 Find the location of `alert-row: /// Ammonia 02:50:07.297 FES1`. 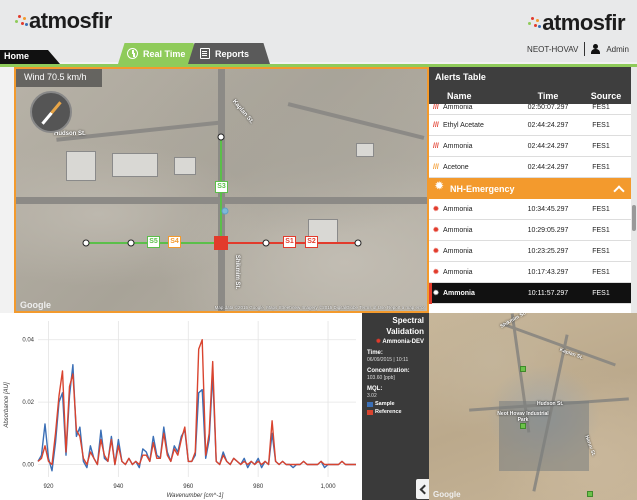

alert-row: /// Ammonia 02:50:07.297 FES1 is located at coordinates (533, 109).